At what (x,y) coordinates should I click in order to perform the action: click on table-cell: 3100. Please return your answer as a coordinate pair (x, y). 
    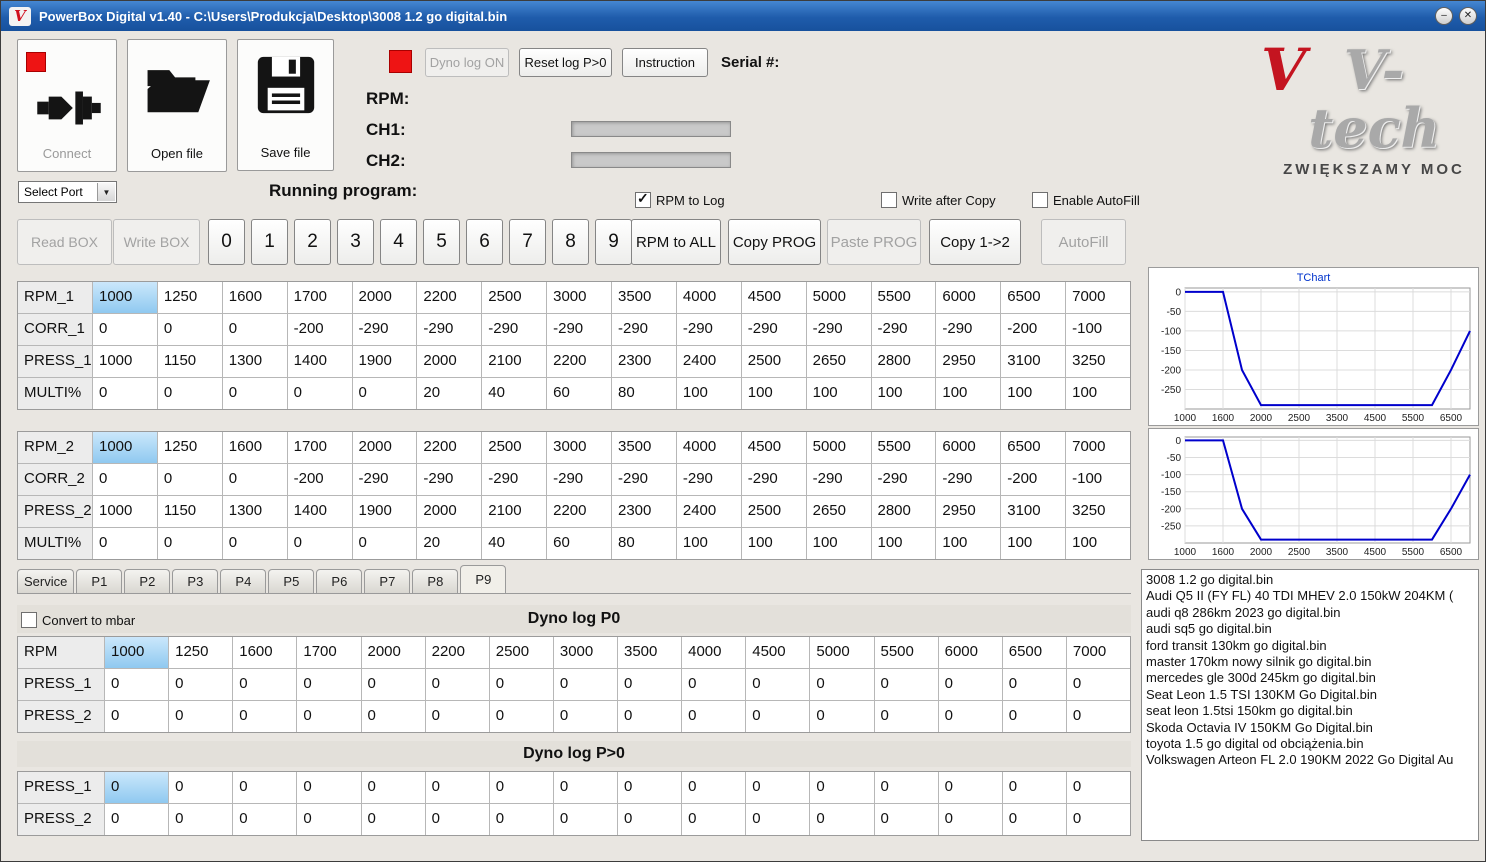
    Looking at the image, I should click on (1033, 511).